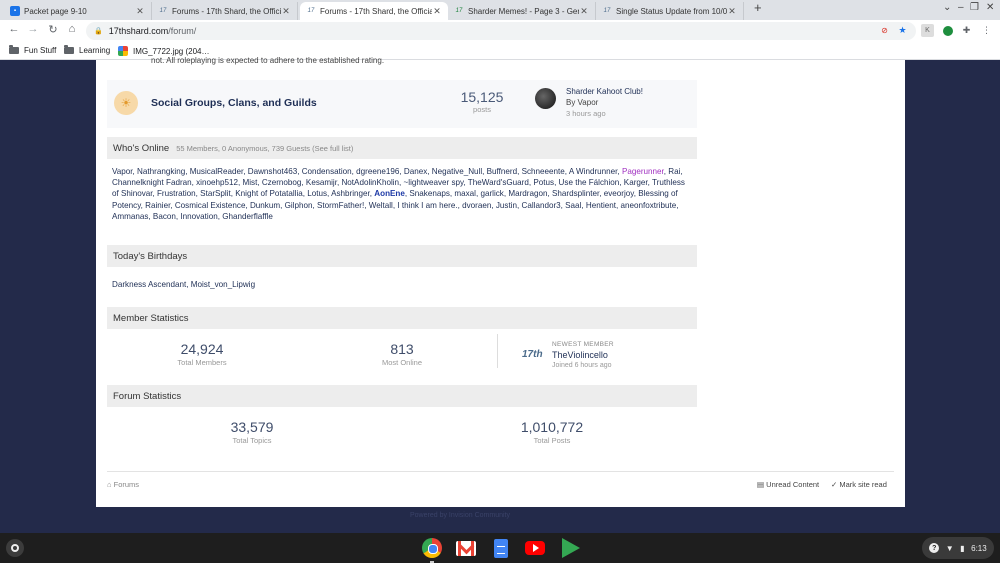 The width and height of the screenshot is (1000, 563). What do you see at coordinates (966, 30) in the screenshot?
I see `extensions-puzzle-icon: ✚` at bounding box center [966, 30].